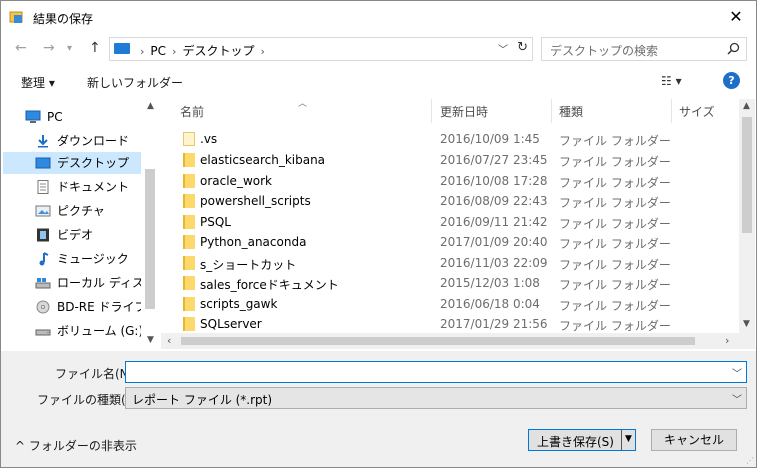 This screenshot has width=757, height=468. What do you see at coordinates (169, 340) in the screenshot?
I see `scroll-left-icon: ‹` at bounding box center [169, 340].